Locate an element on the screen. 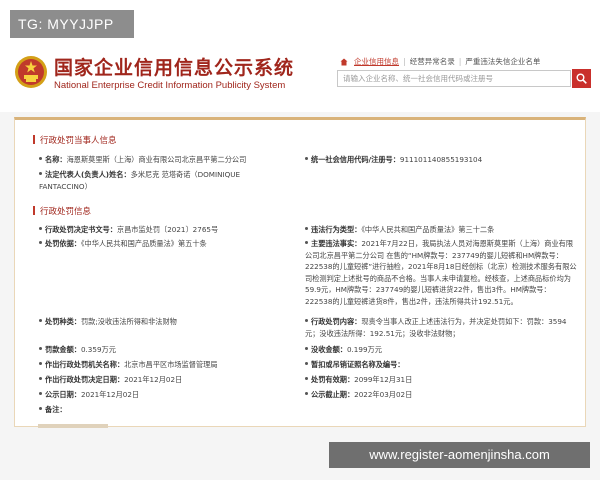  field-publicity-end: 公示截止期：2022年03月02日 is located at coordinates (440, 395).